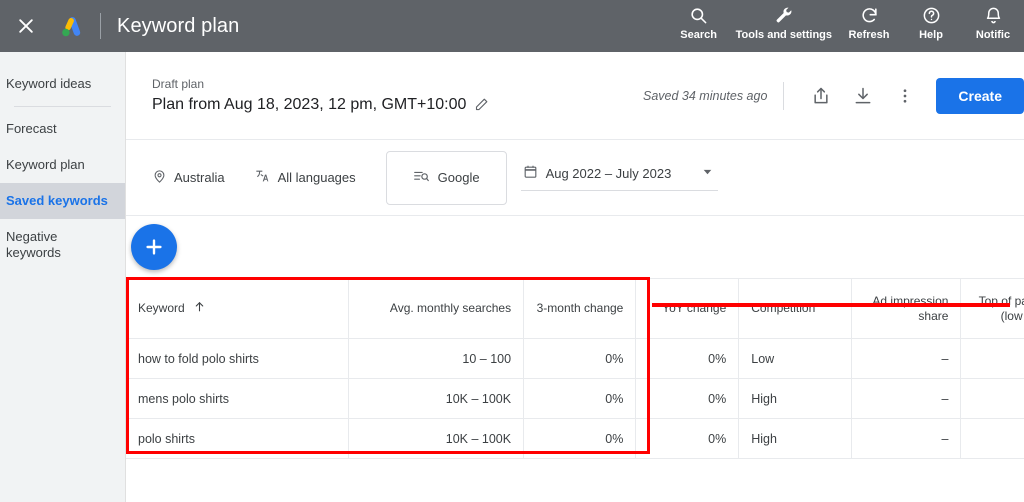 This screenshot has width=1024, height=502. Describe the element at coordinates (159, 178) in the screenshot. I see `location-pin-icon` at that location.